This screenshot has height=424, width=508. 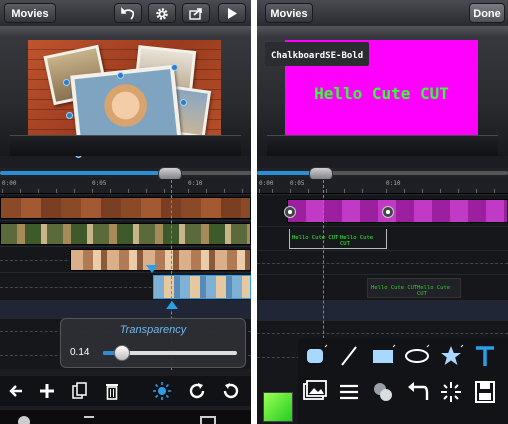 What do you see at coordinates (403, 381) in the screenshot?
I see `drawing-tool-panel` at bounding box center [403, 381].